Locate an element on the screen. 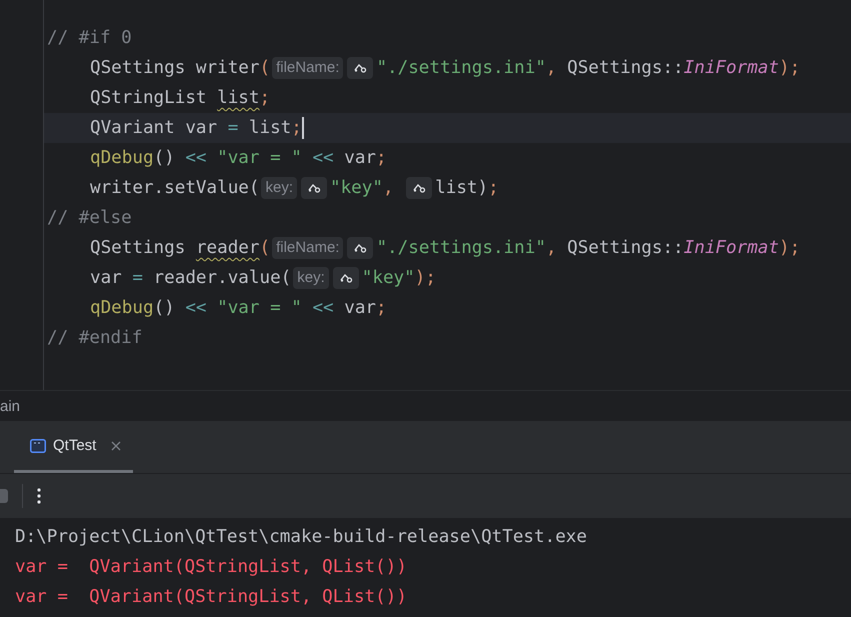 This screenshot has height=617, width=851. code-token: QSettings is located at coordinates (138, 248).